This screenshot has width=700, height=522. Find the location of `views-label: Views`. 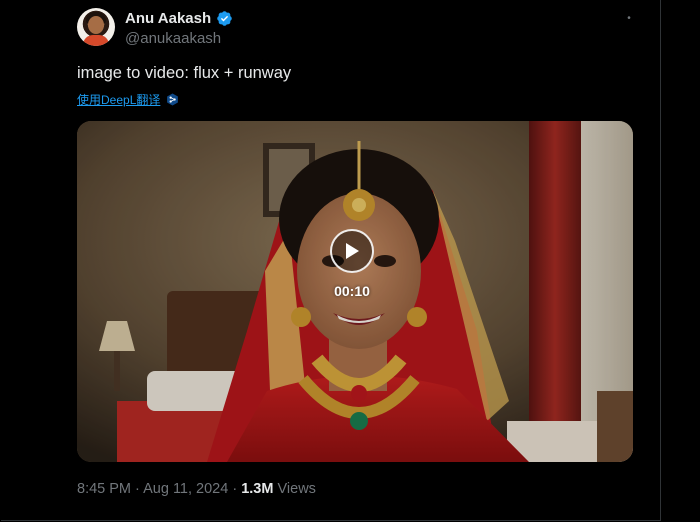

views-label: Views is located at coordinates (296, 489).